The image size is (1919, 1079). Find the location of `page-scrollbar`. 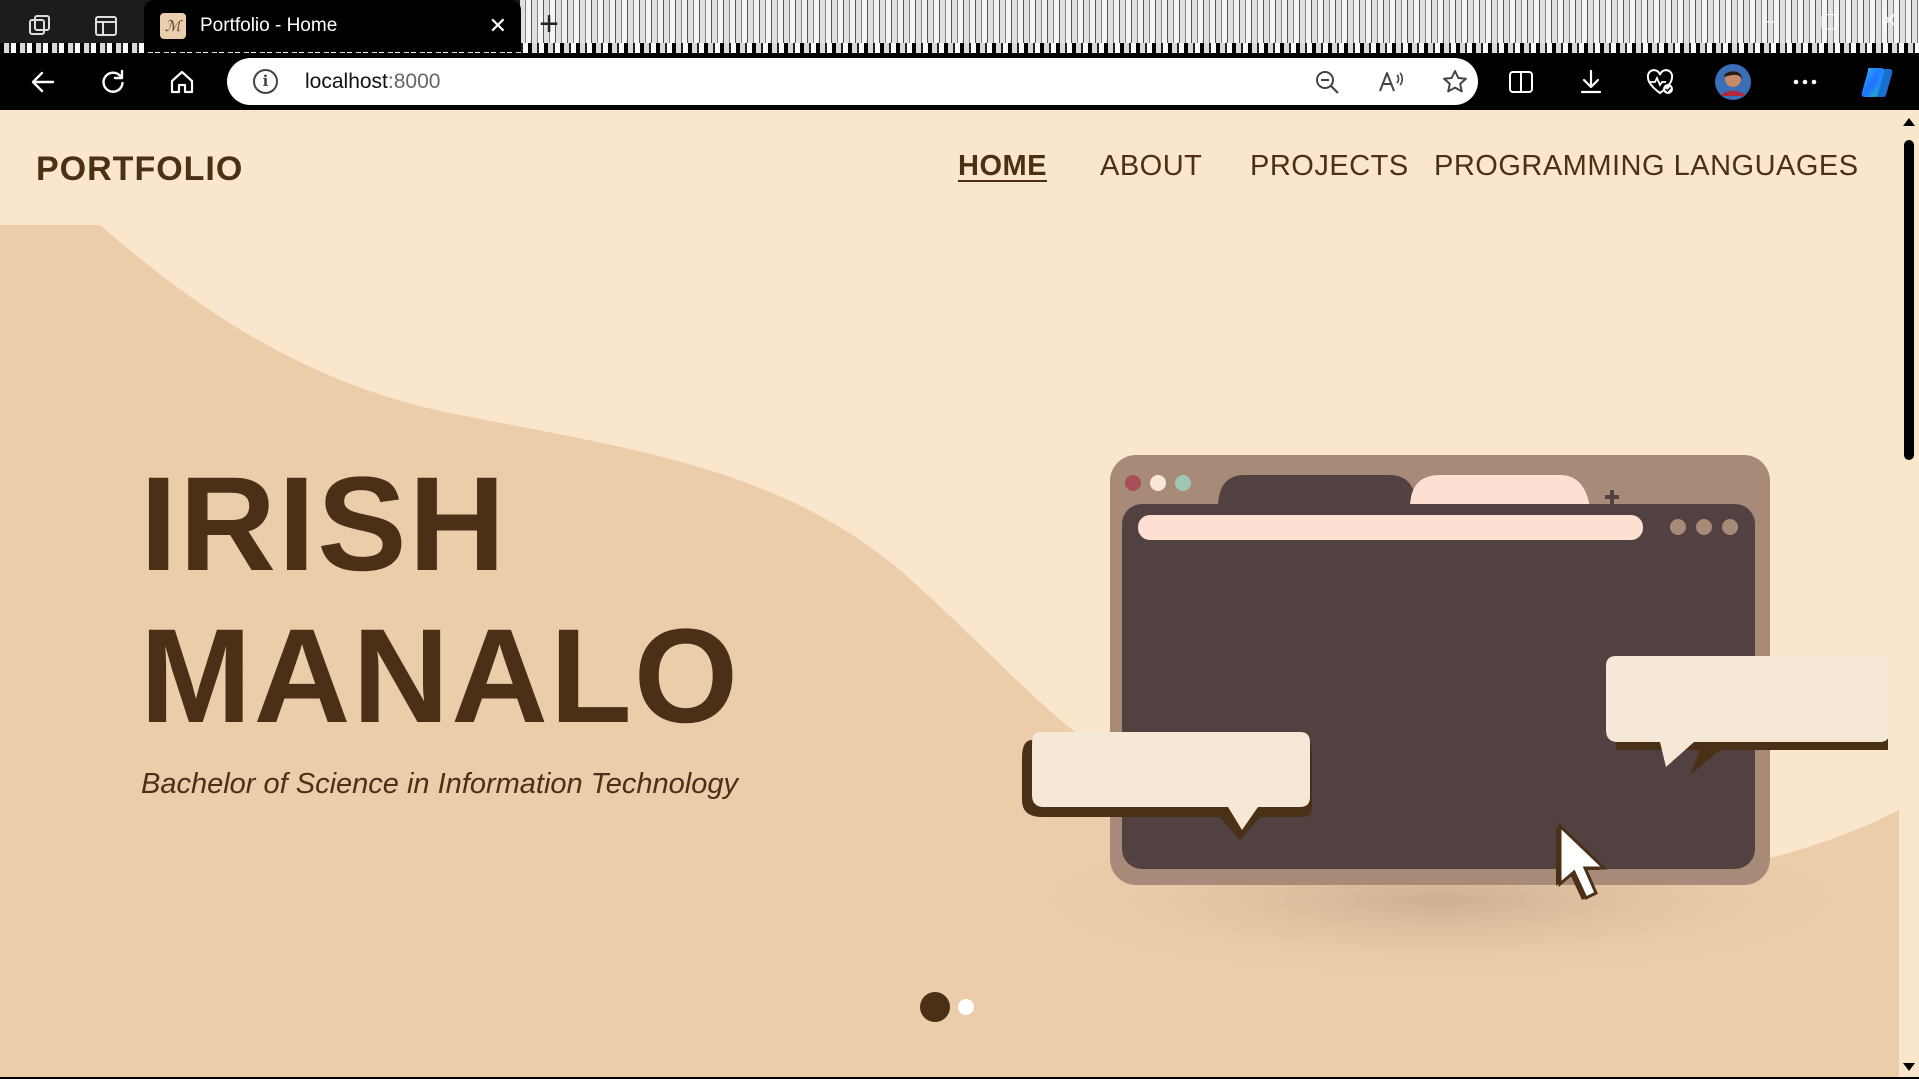

page-scrollbar is located at coordinates (1909, 594).